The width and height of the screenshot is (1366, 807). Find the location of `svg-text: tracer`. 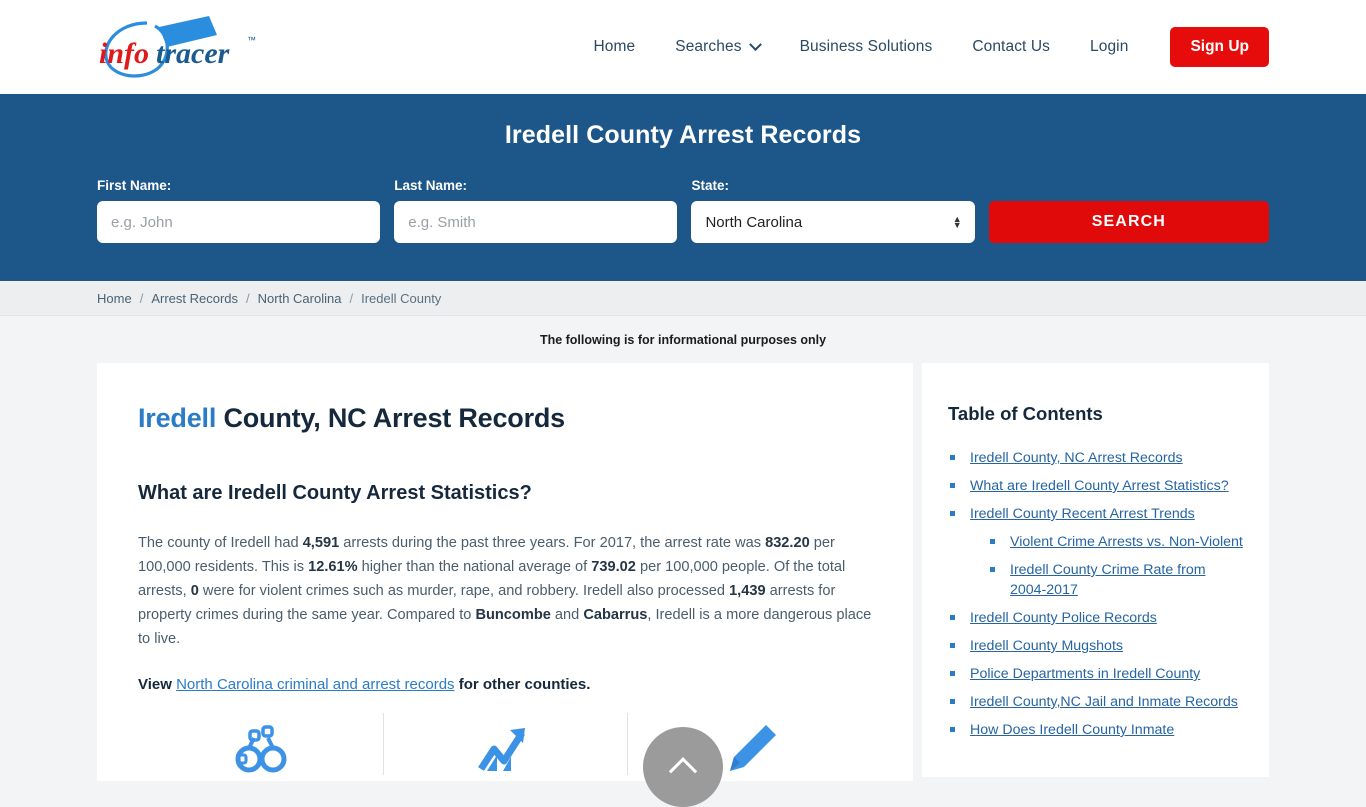

svg-text: tracer is located at coordinates (193, 53).